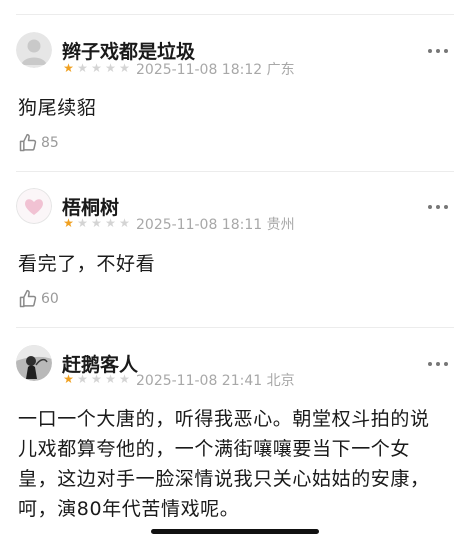  What do you see at coordinates (38, 143) in the screenshot?
I see `like-button: 85` at bounding box center [38, 143].